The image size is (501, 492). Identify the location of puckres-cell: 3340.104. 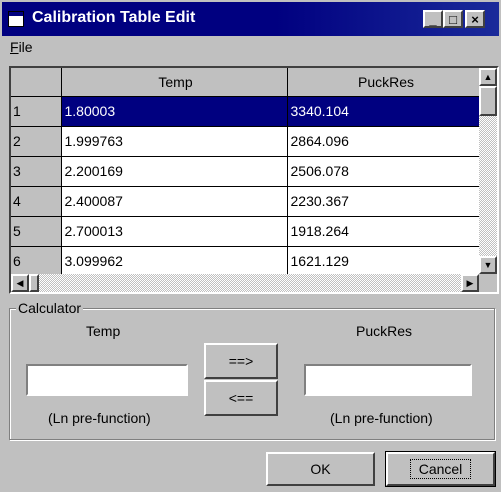
(385, 111).